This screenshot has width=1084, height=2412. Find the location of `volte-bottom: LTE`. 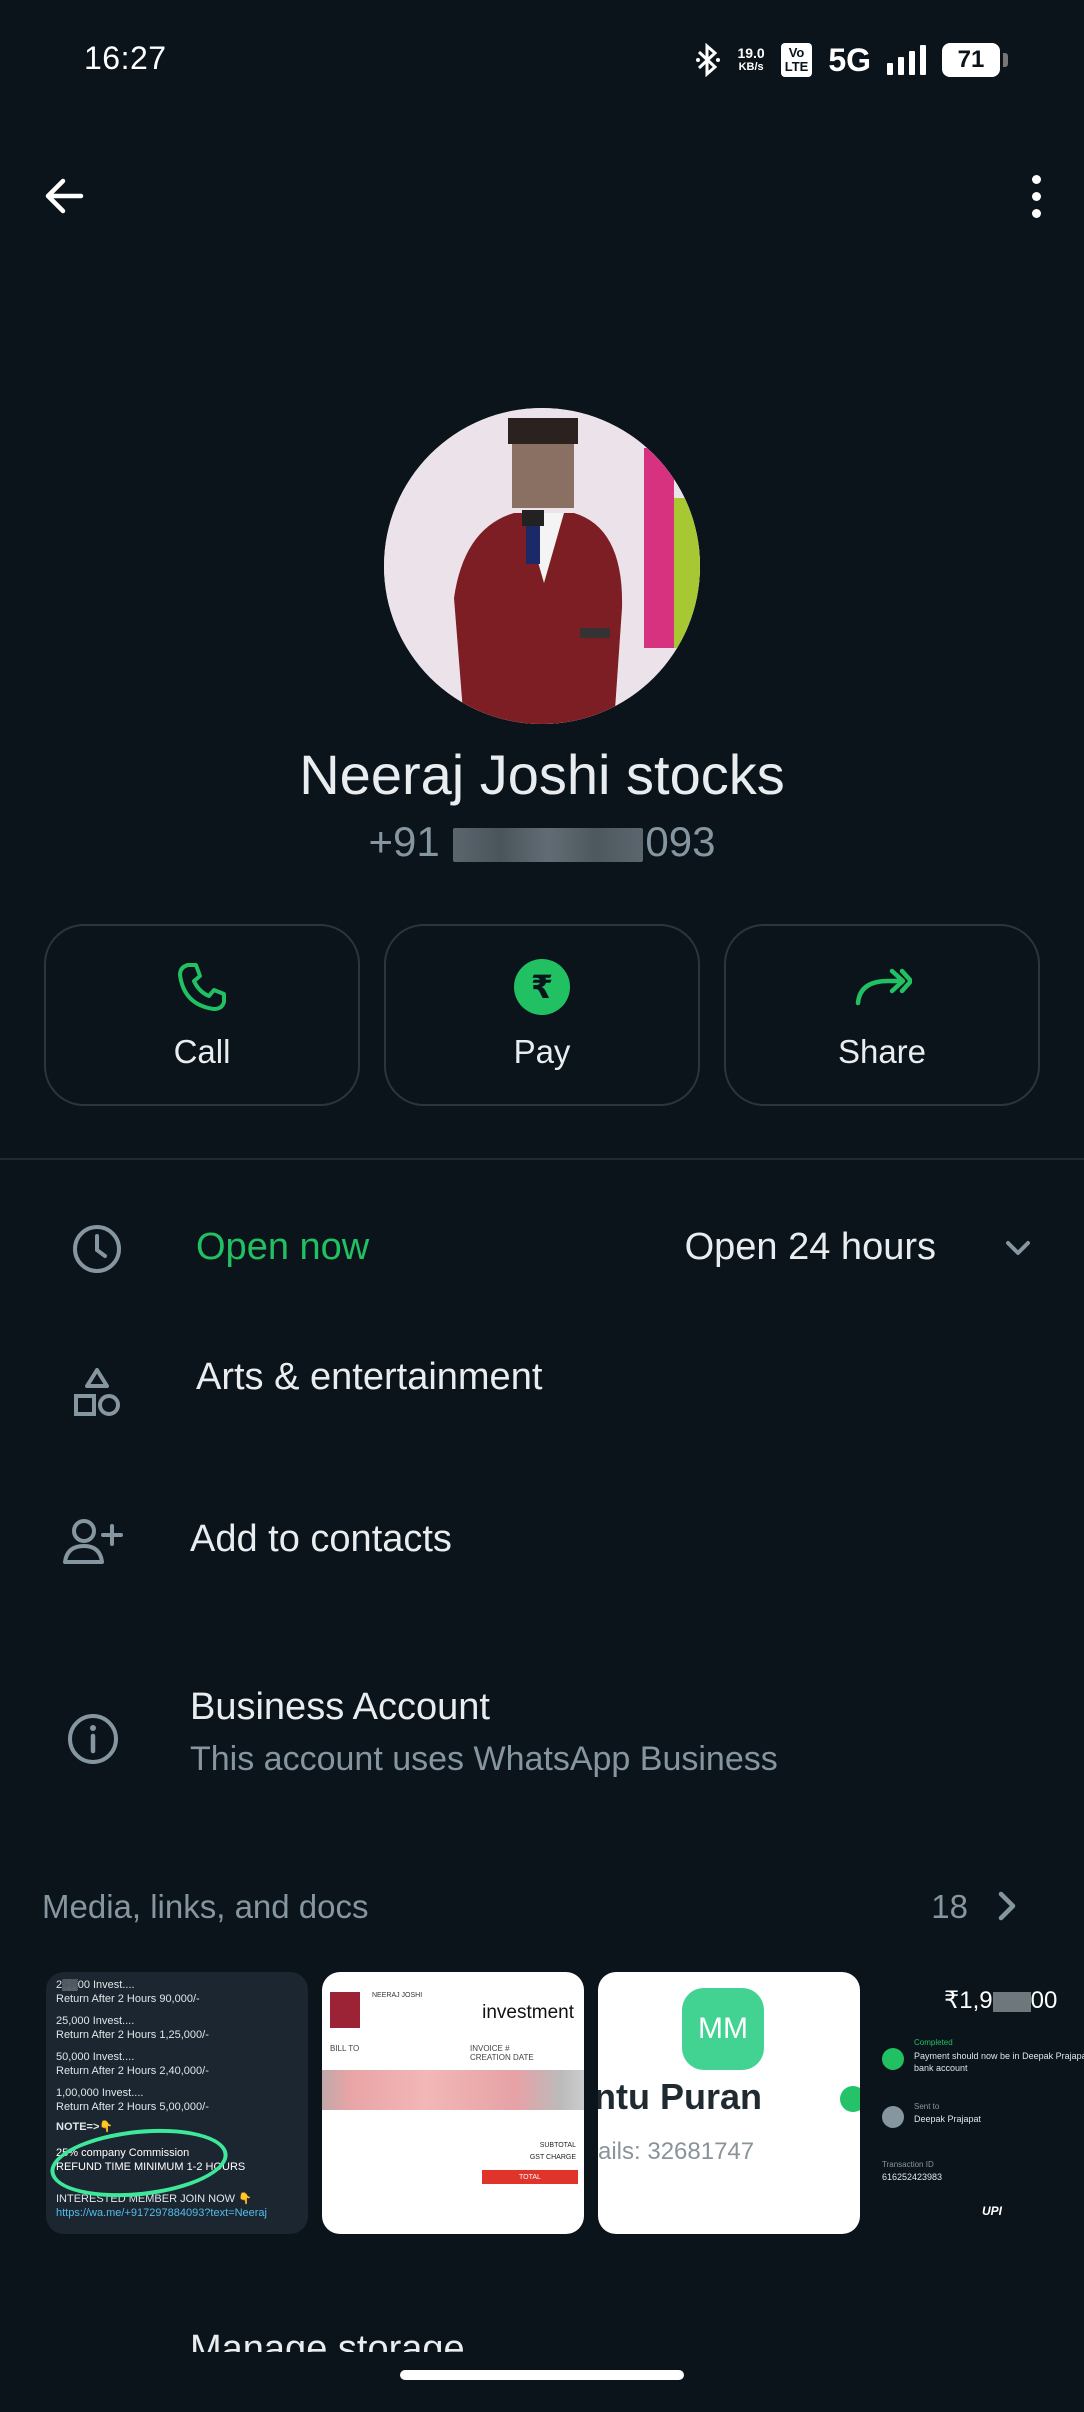

volte-bottom: LTE is located at coordinates (796, 66).